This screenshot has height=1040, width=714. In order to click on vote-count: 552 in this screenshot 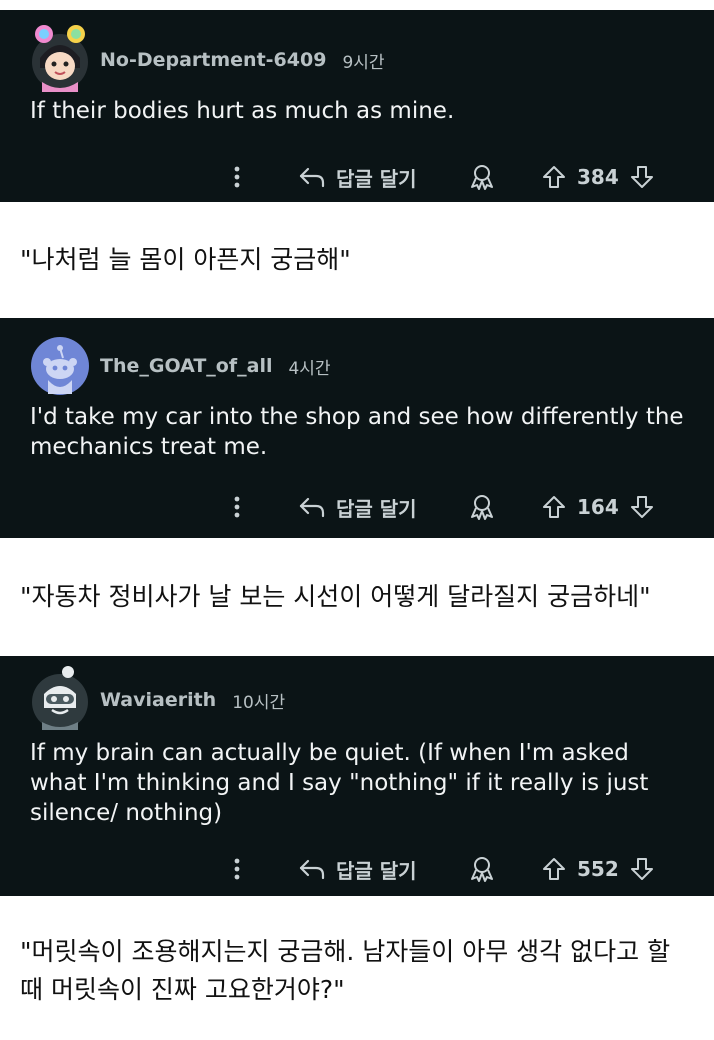, I will do `click(598, 869)`.